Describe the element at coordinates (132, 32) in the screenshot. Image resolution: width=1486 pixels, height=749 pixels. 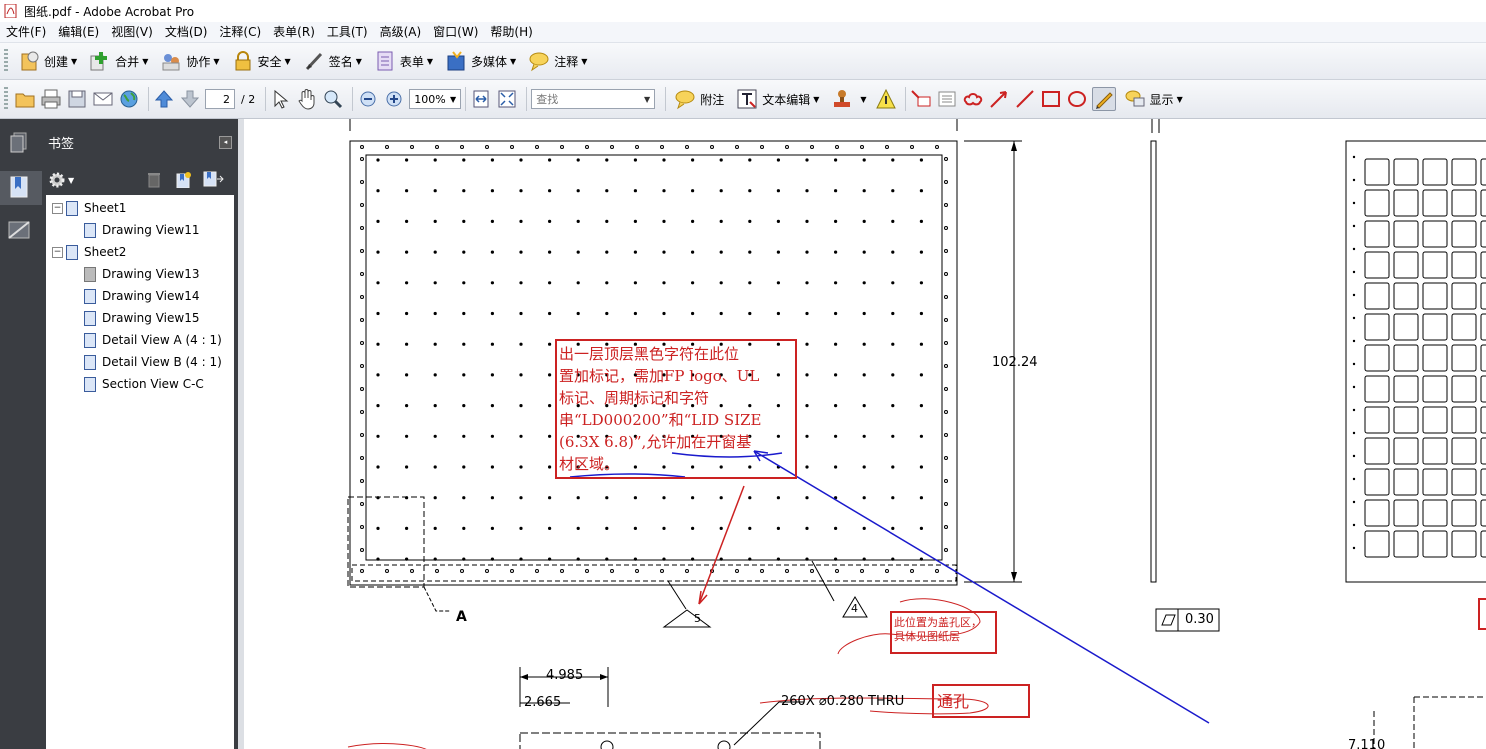
I see `menu-view: 视图(V)` at that location.